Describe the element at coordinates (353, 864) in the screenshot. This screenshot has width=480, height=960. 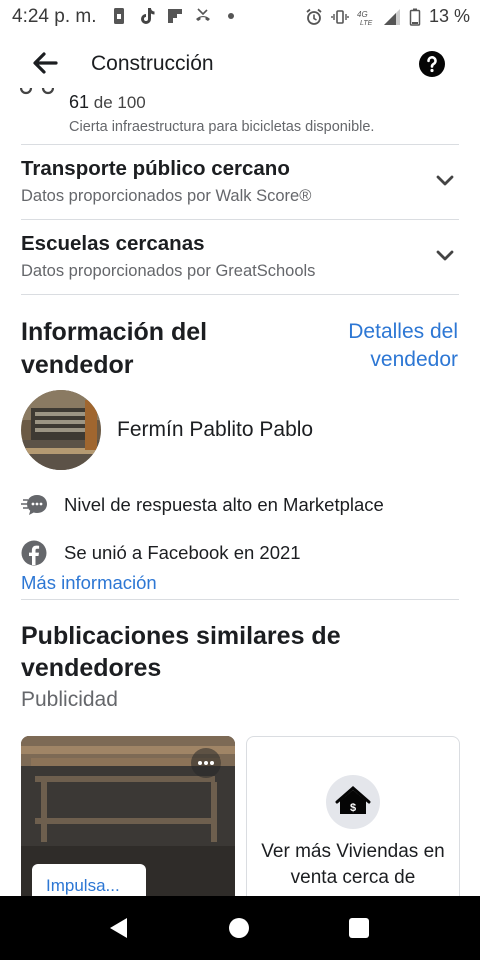
I see `more-listings-text: Ver más Viviendas en venta cerca de` at that location.